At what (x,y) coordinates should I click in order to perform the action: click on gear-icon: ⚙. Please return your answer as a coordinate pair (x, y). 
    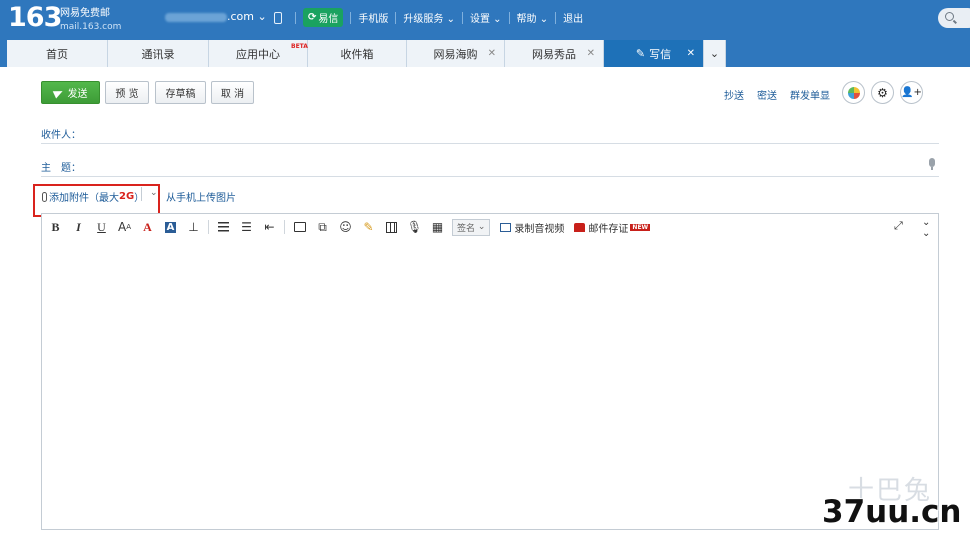
    Looking at the image, I should click on (882, 92).